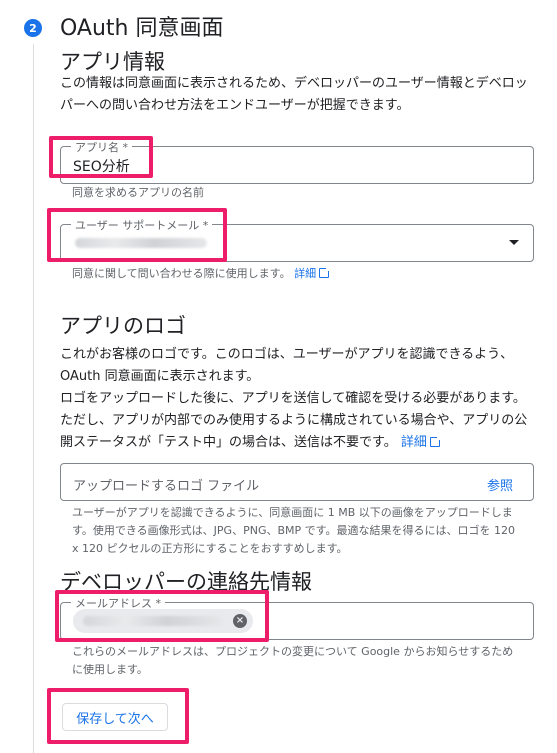 The height and width of the screenshot is (753, 557). I want to click on app-logo-learn-more-link: 詳細, so click(421, 442).